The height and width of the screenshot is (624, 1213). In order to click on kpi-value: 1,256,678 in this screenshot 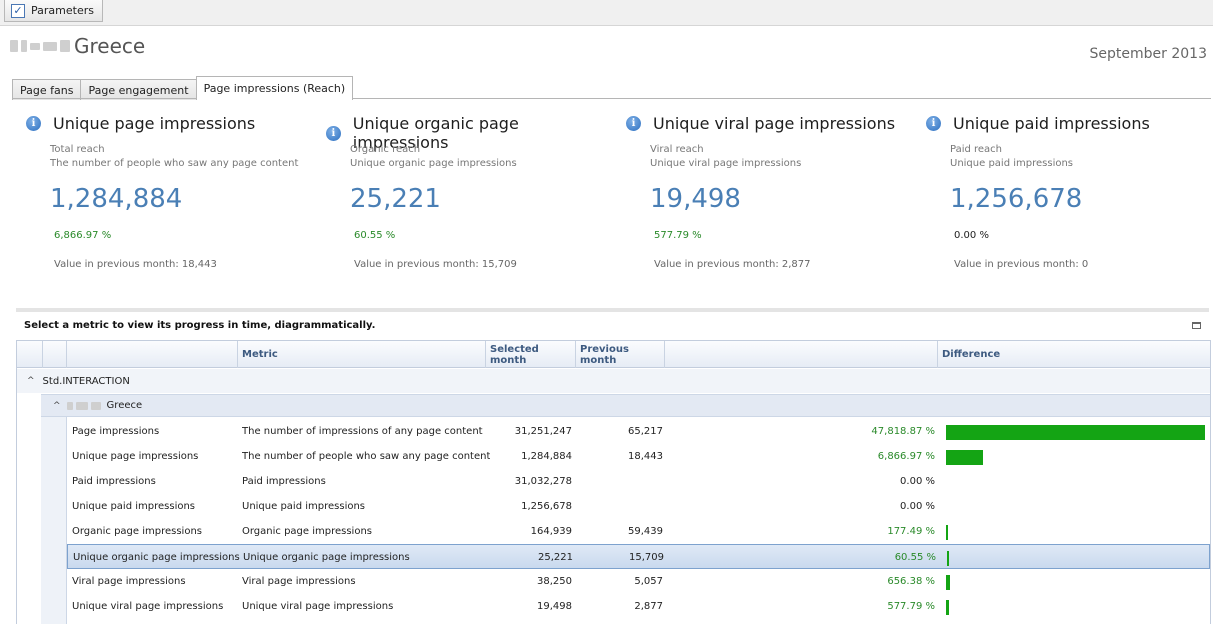, I will do `click(1016, 199)`.